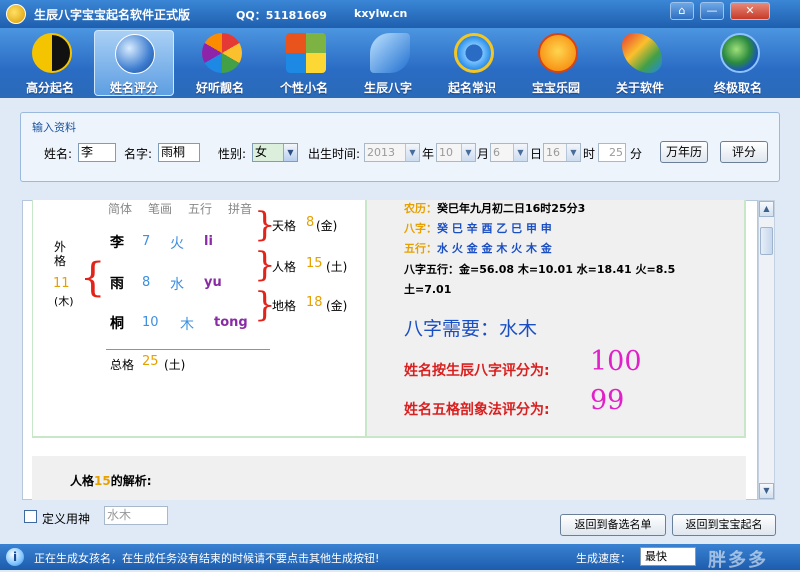  What do you see at coordinates (613, 525) in the screenshot?
I see `back-to-list-button: 返回到备选名单` at bounding box center [613, 525].